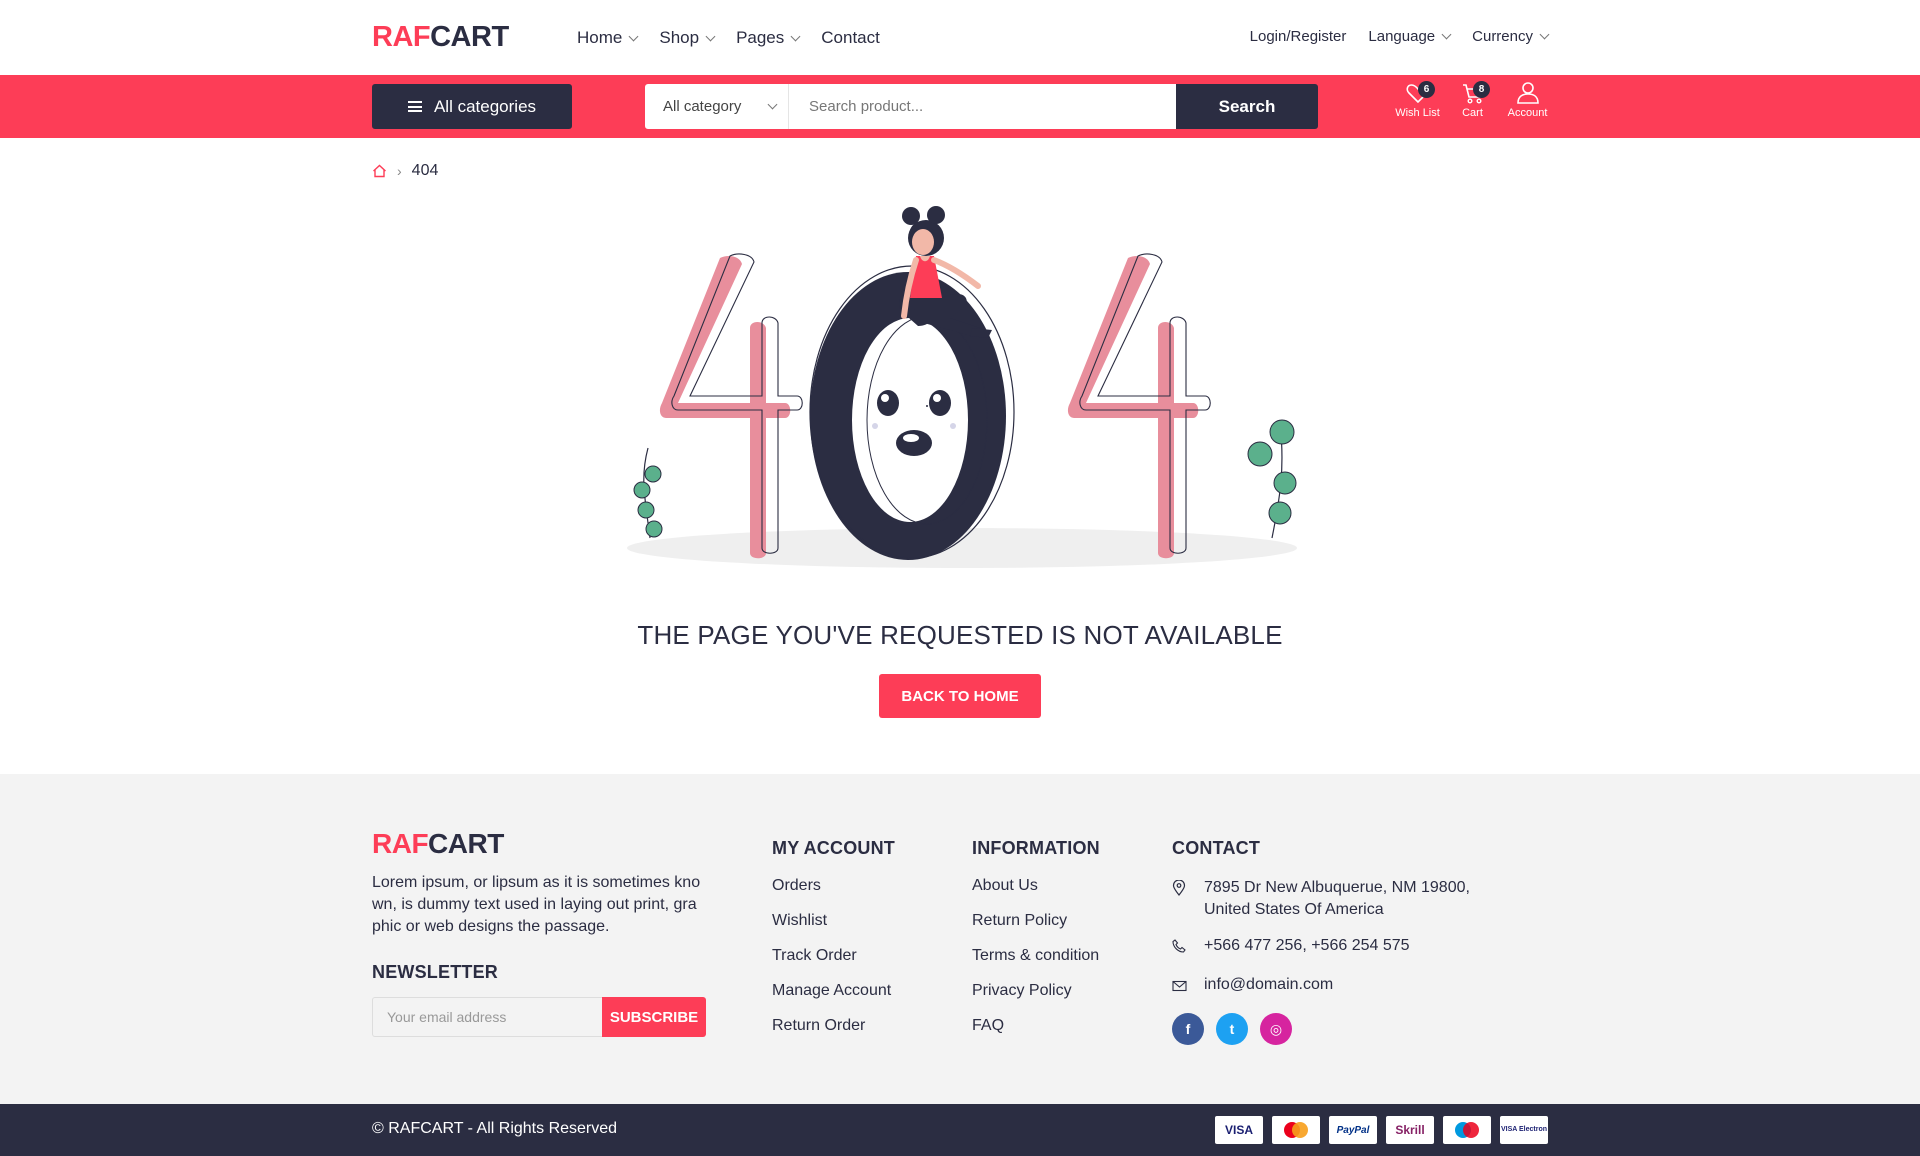 The width and height of the screenshot is (1920, 1156). I want to click on home-icon, so click(379, 171).